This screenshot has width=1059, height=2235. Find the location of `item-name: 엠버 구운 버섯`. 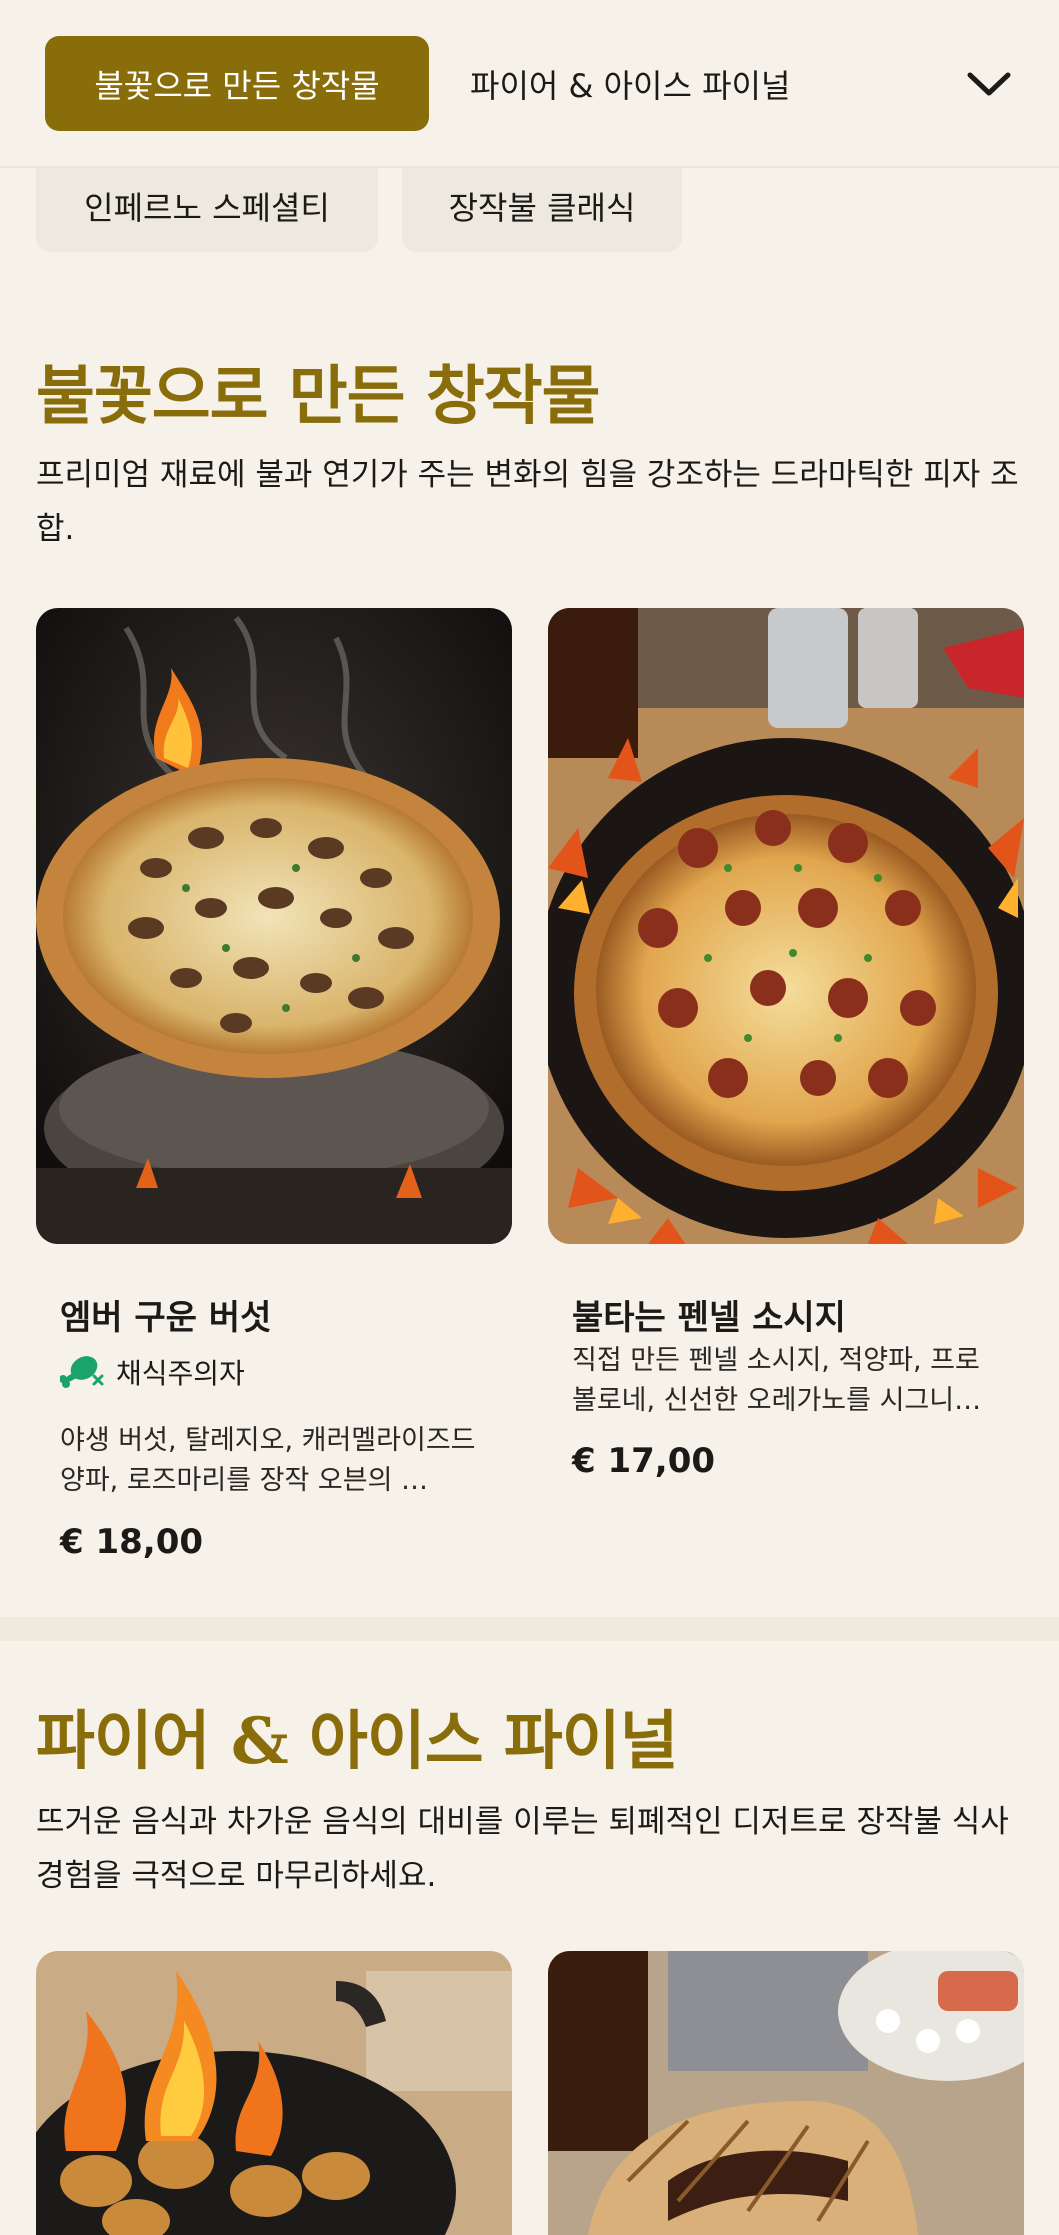

item-name: 엠버 구운 버섯 is located at coordinates (166, 1318).